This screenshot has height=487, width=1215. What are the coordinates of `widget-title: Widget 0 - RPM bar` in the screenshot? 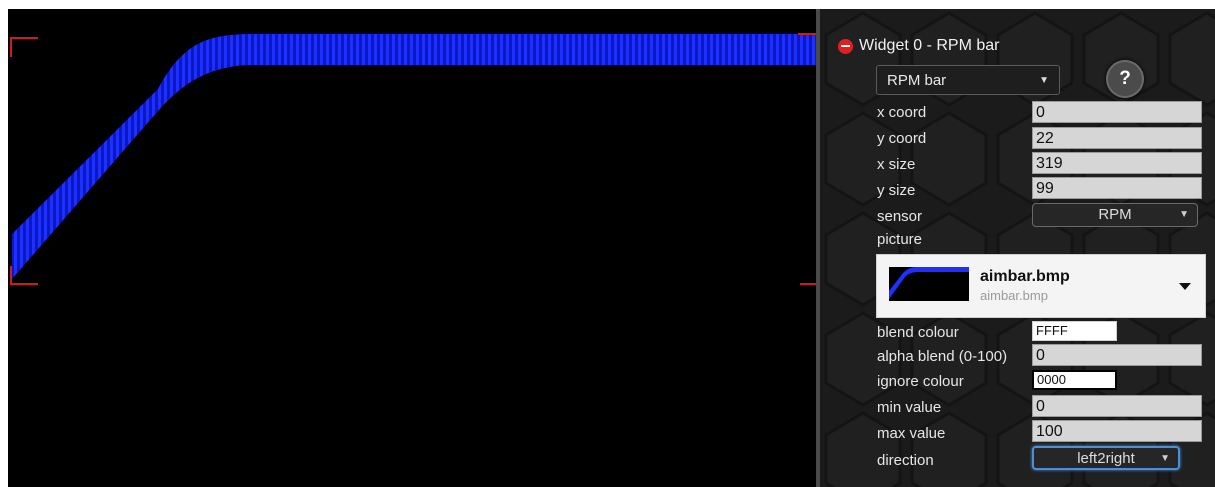 It's located at (929, 45).